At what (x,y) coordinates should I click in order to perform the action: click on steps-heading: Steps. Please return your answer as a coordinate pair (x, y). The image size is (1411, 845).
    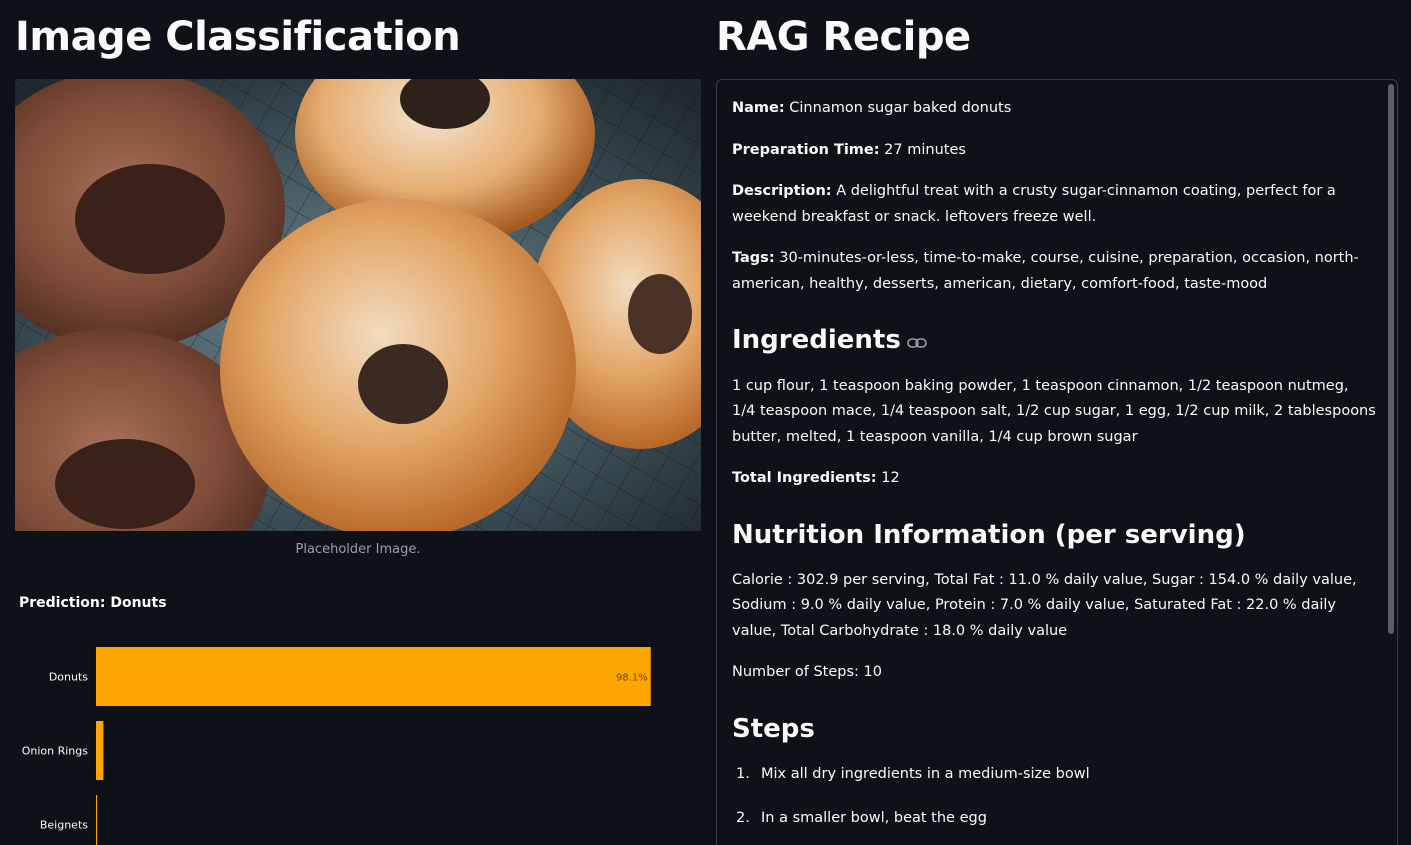
    Looking at the image, I should click on (773, 728).